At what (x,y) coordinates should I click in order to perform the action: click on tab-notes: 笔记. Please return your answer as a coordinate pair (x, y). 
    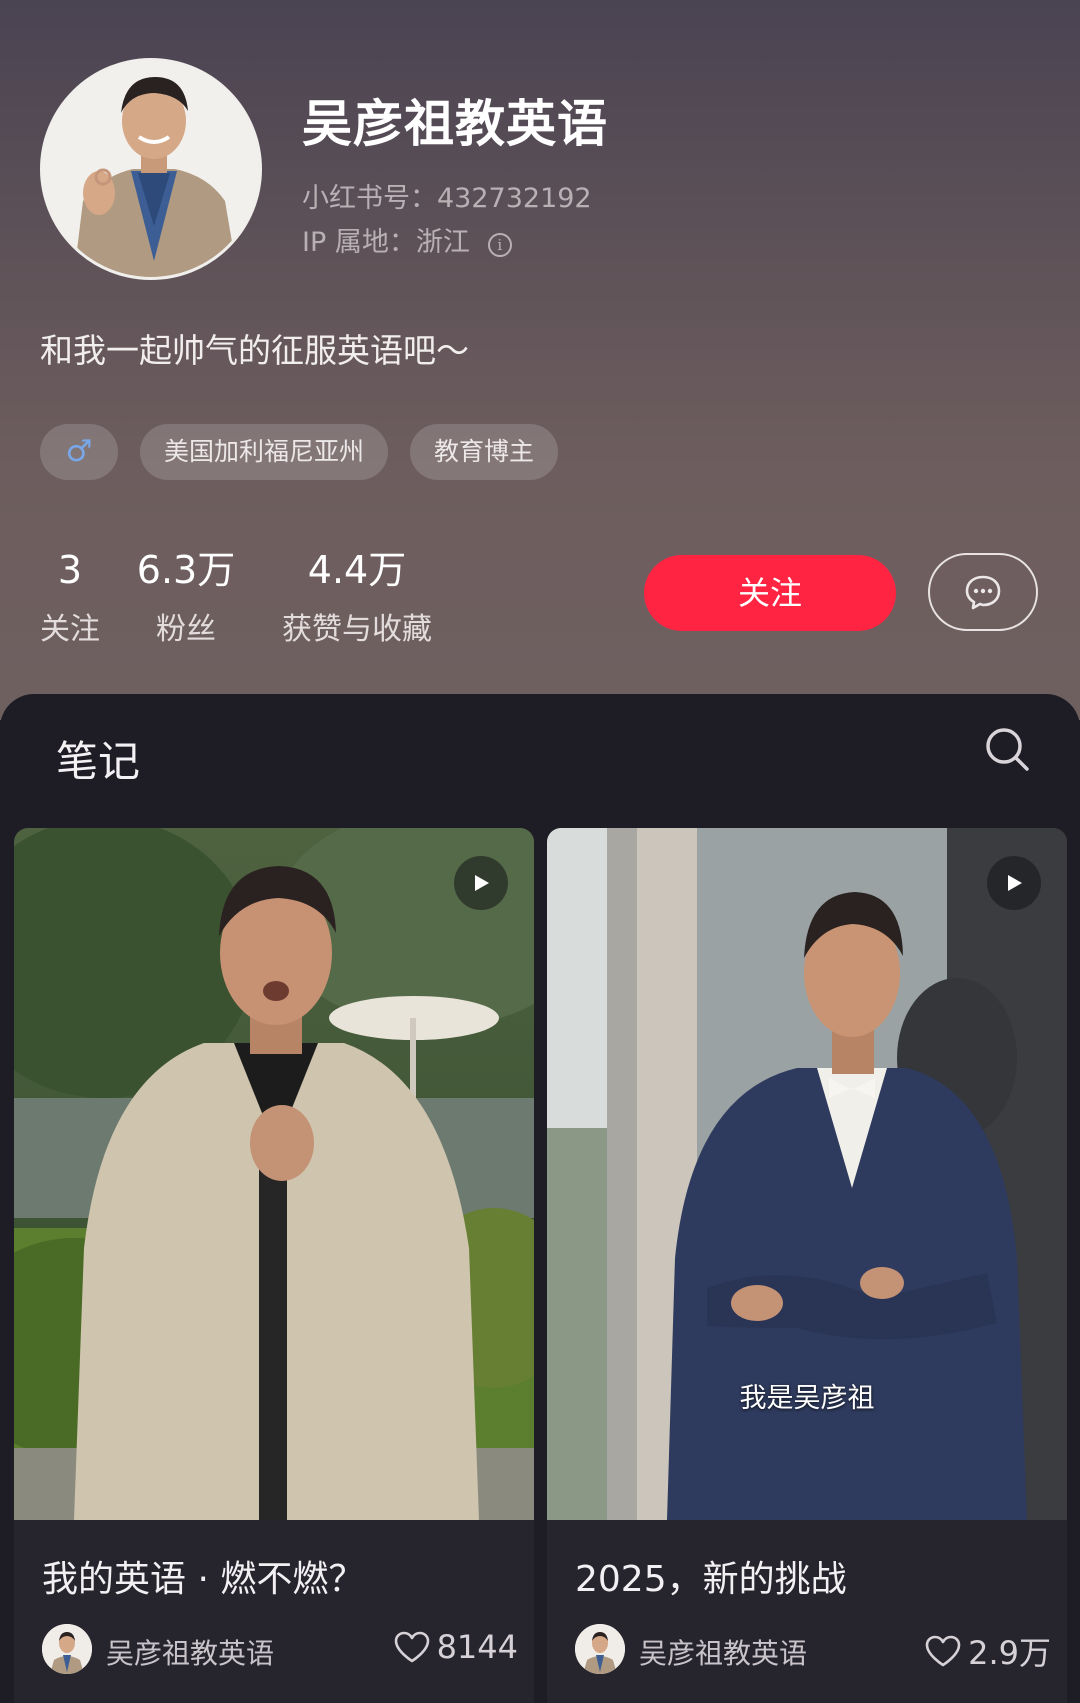
    Looking at the image, I should click on (98, 758).